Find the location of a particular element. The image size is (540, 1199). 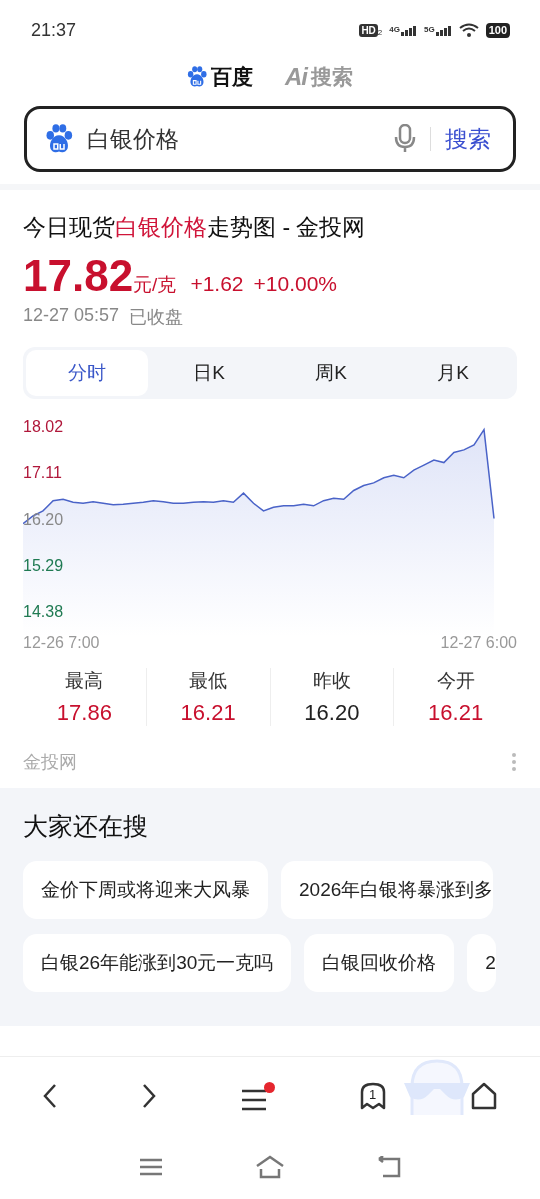

back-button is located at coordinates (49, 1096).